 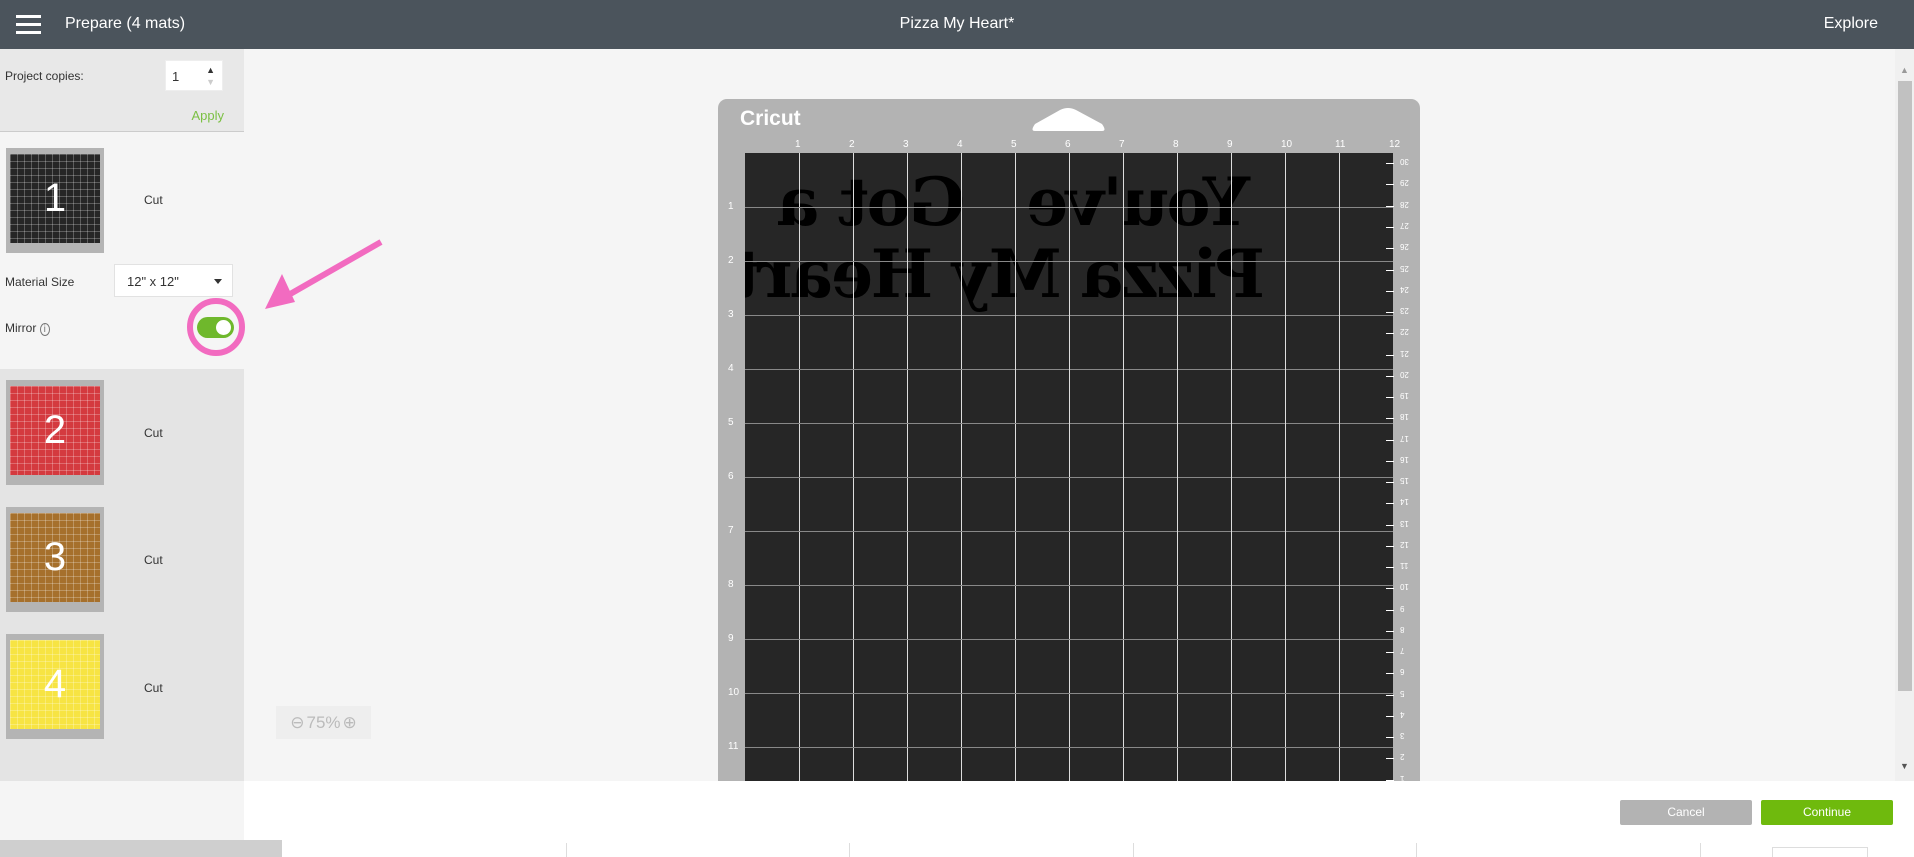 What do you see at coordinates (141, 848) in the screenshot?
I see `bottom-tab-active` at bounding box center [141, 848].